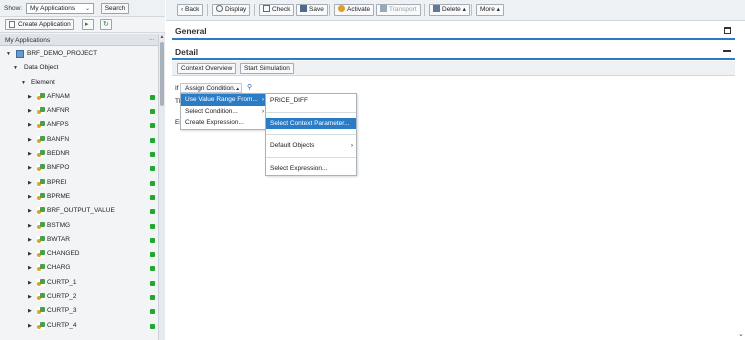 The height and width of the screenshot is (340, 745). I want to click on maximize-icon, so click(727, 30).